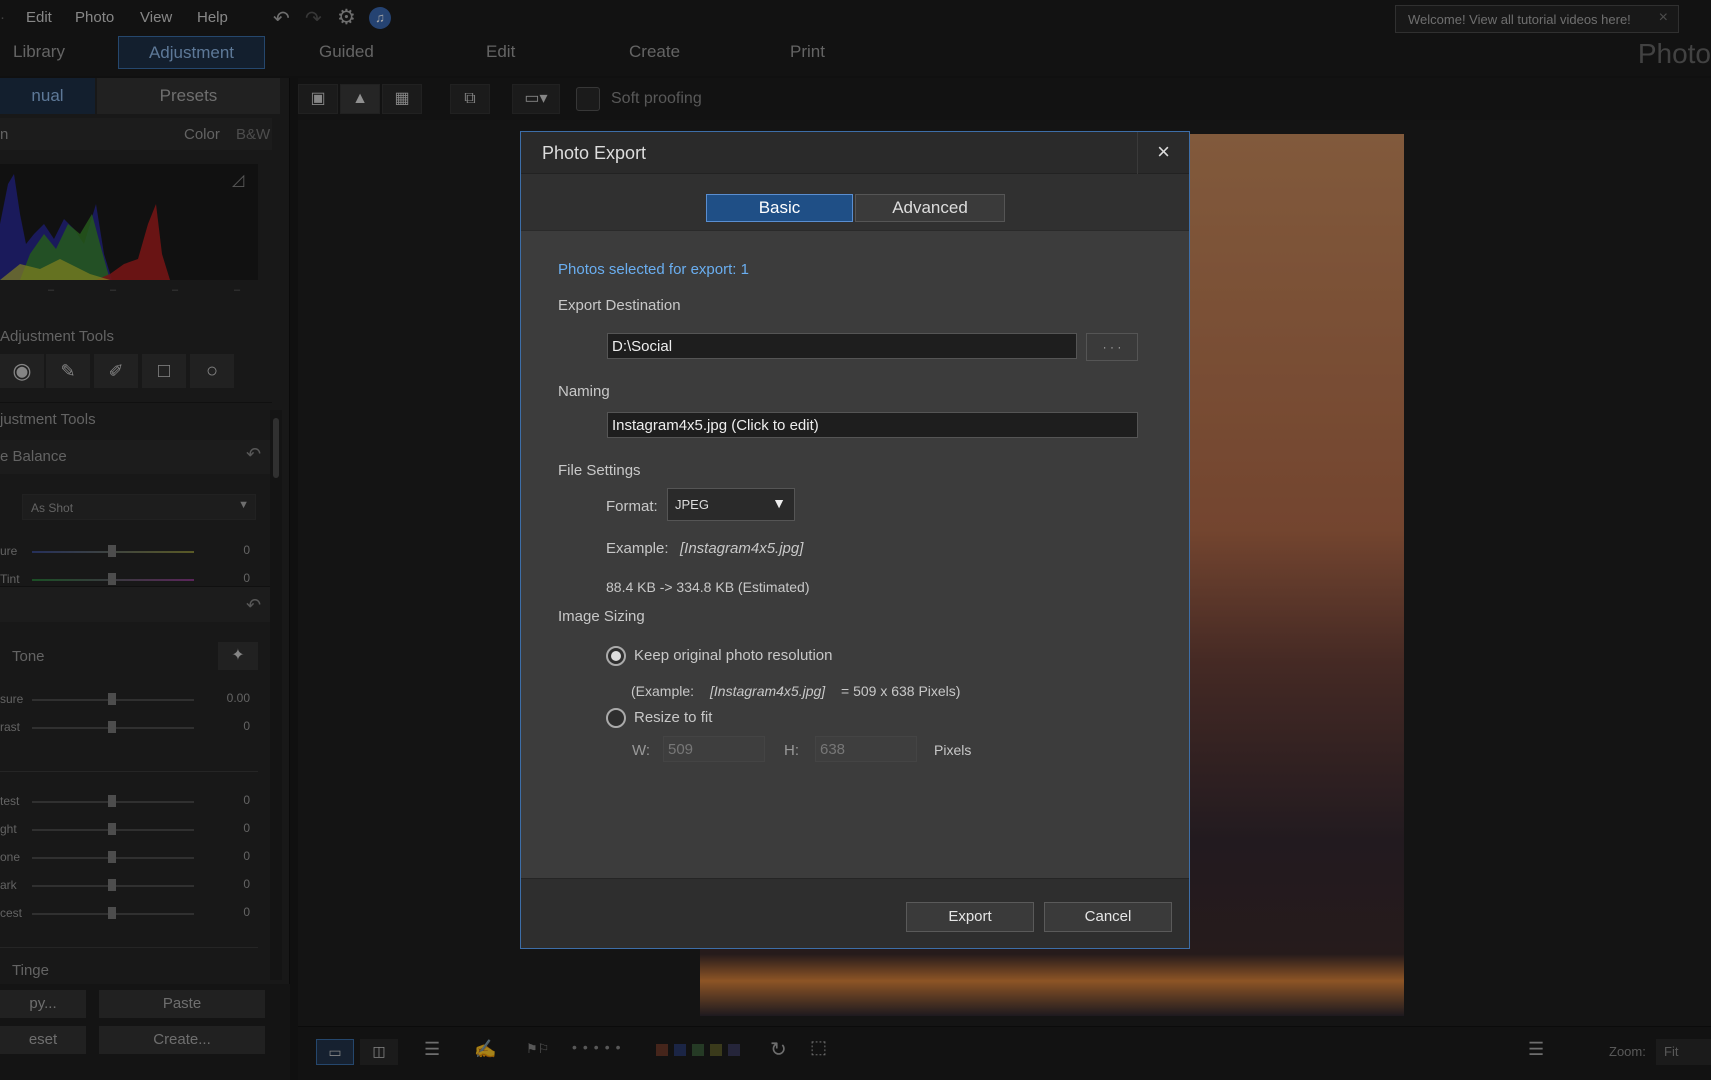 The height and width of the screenshot is (1080, 1711). What do you see at coordinates (616, 718) in the screenshot?
I see `resize-to-fit-radio` at bounding box center [616, 718].